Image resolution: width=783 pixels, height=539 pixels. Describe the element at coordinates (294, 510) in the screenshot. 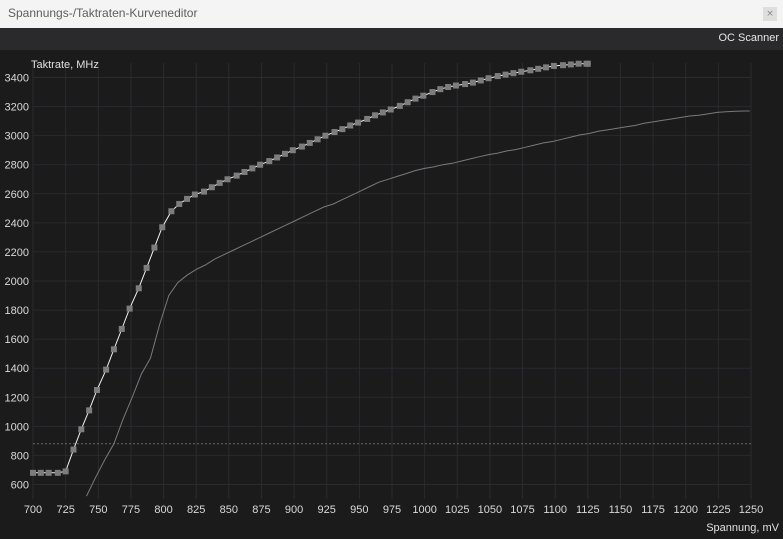

I see `x-tick-label: 900` at that location.